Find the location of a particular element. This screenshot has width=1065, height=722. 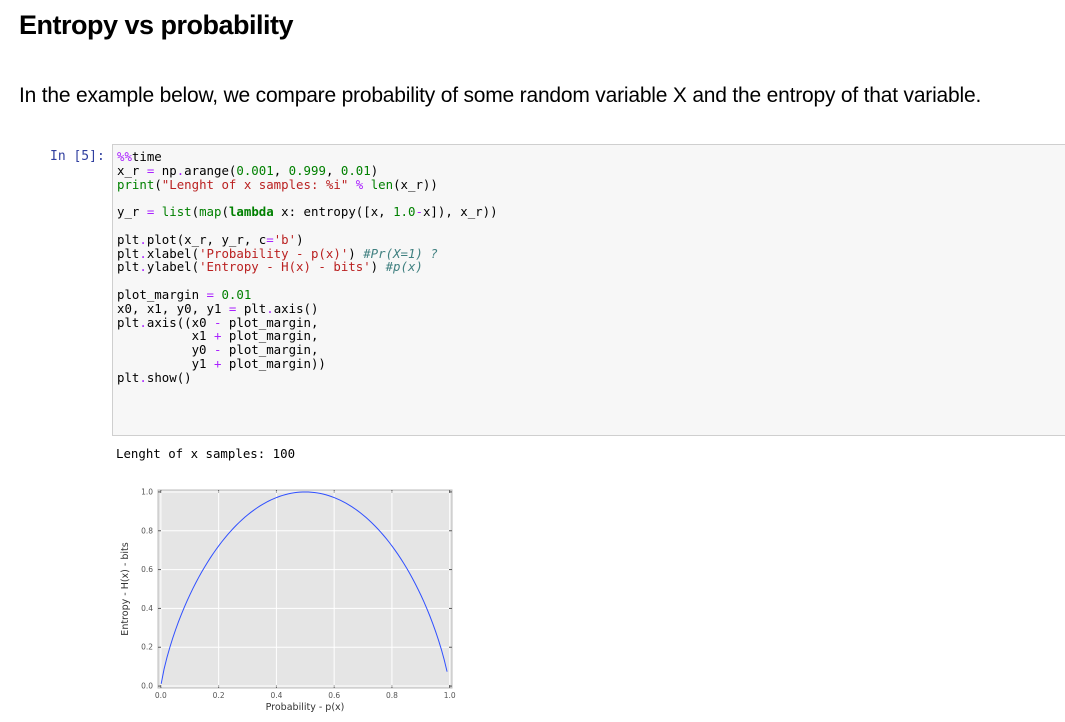

x-tick-label: 0.6 is located at coordinates (334, 695).